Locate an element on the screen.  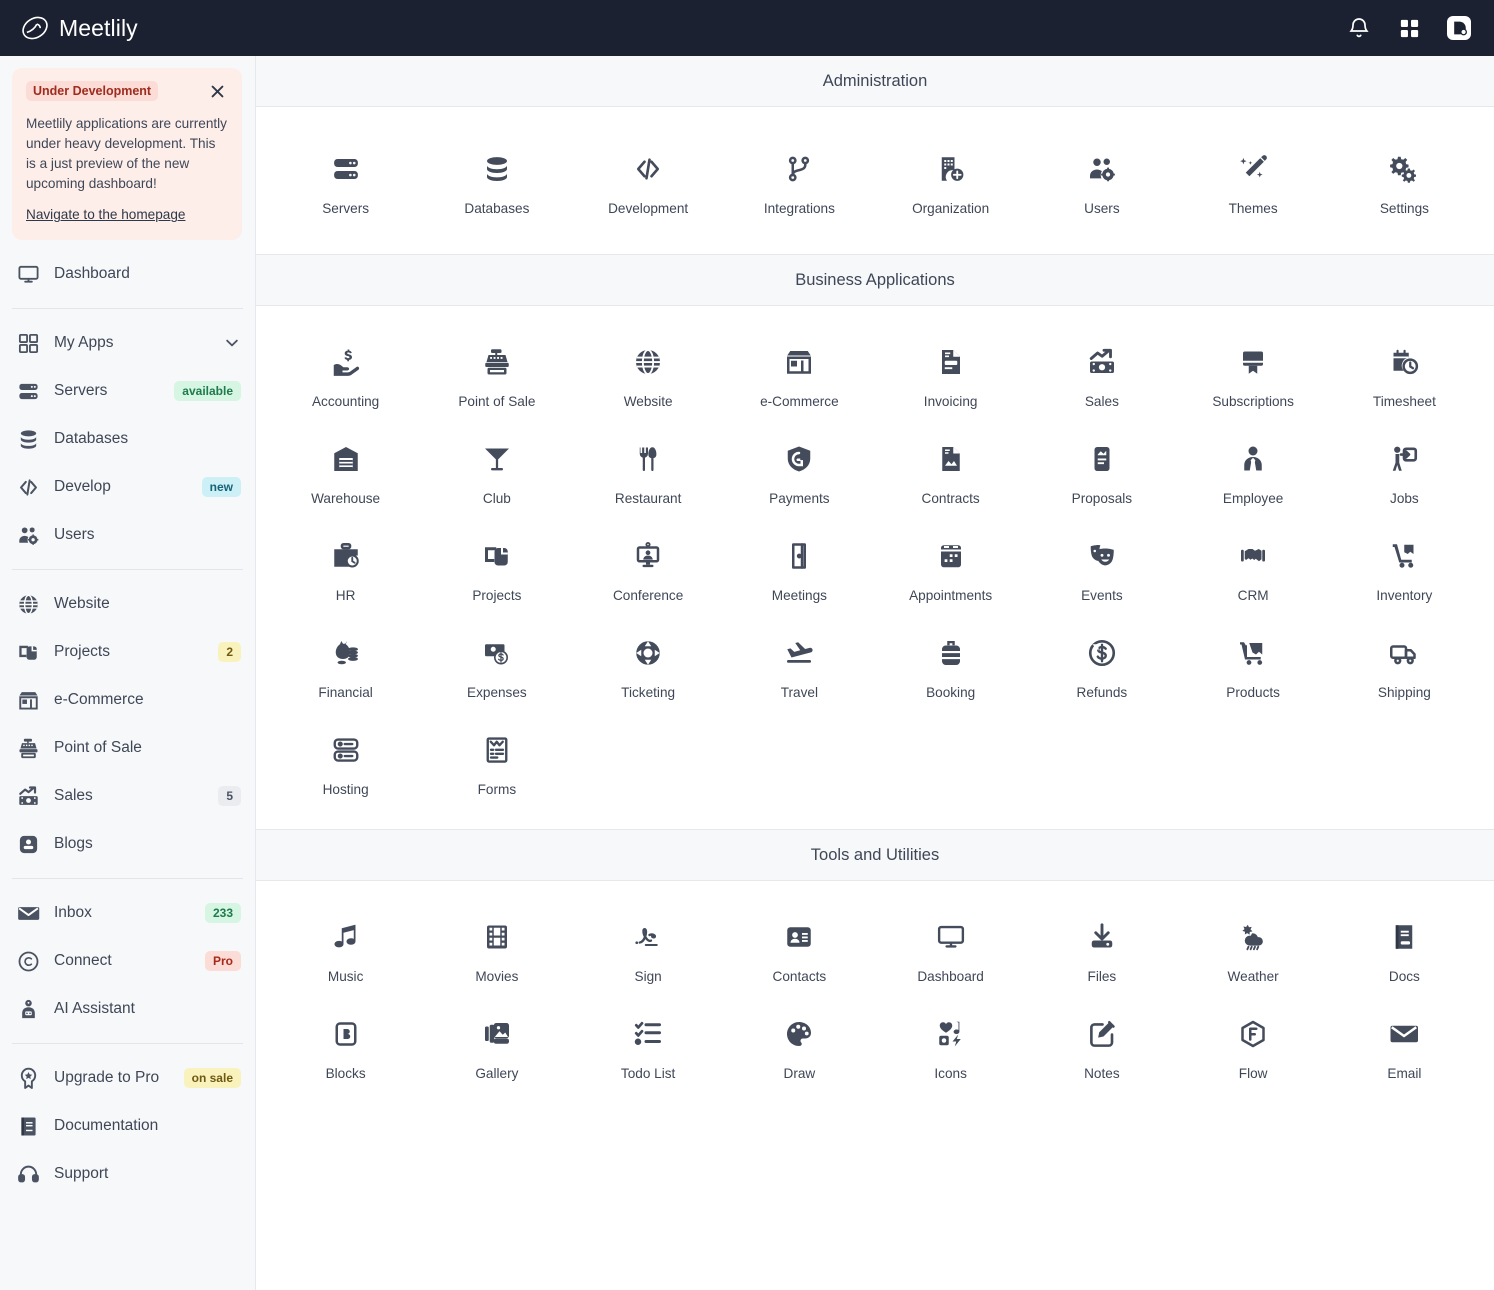
app-tile-products: Products is located at coordinates (1253, 664).